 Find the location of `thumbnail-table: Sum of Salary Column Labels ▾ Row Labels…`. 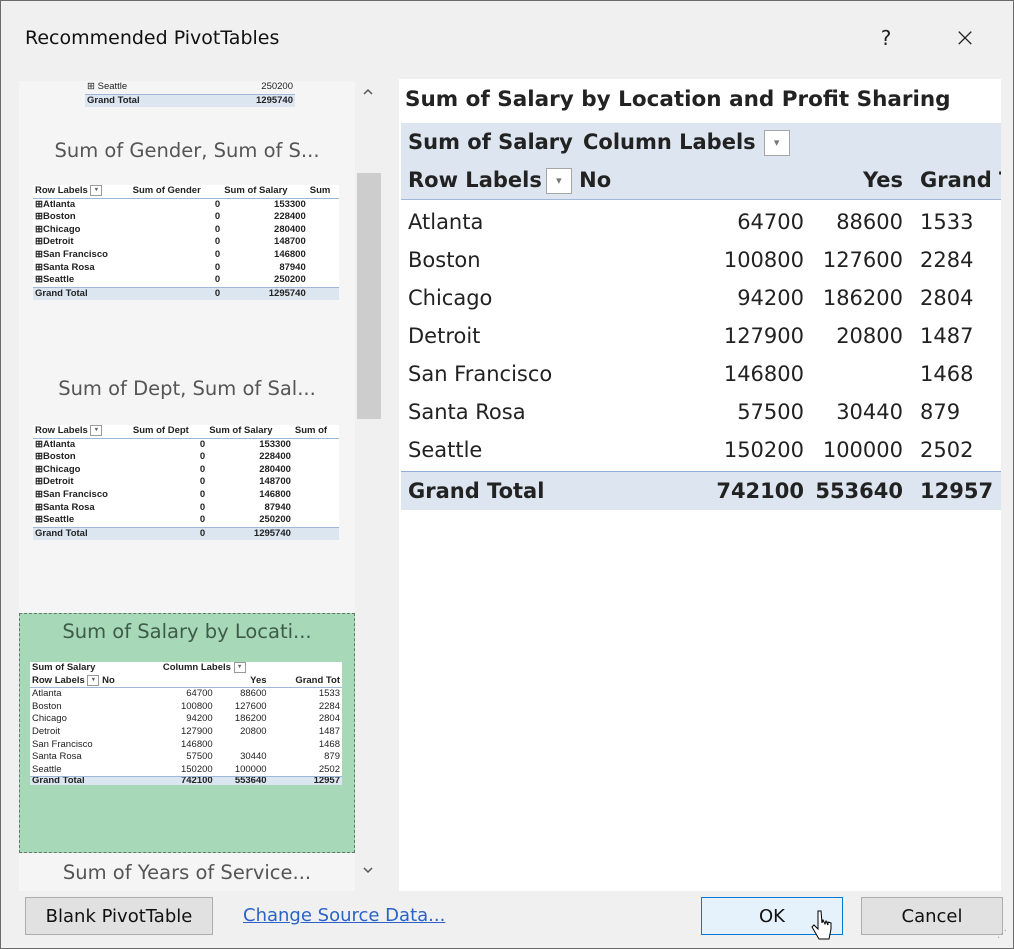

thumbnail-table: Sum of Salary Column Labels ▾ Row Labels… is located at coordinates (186, 724).